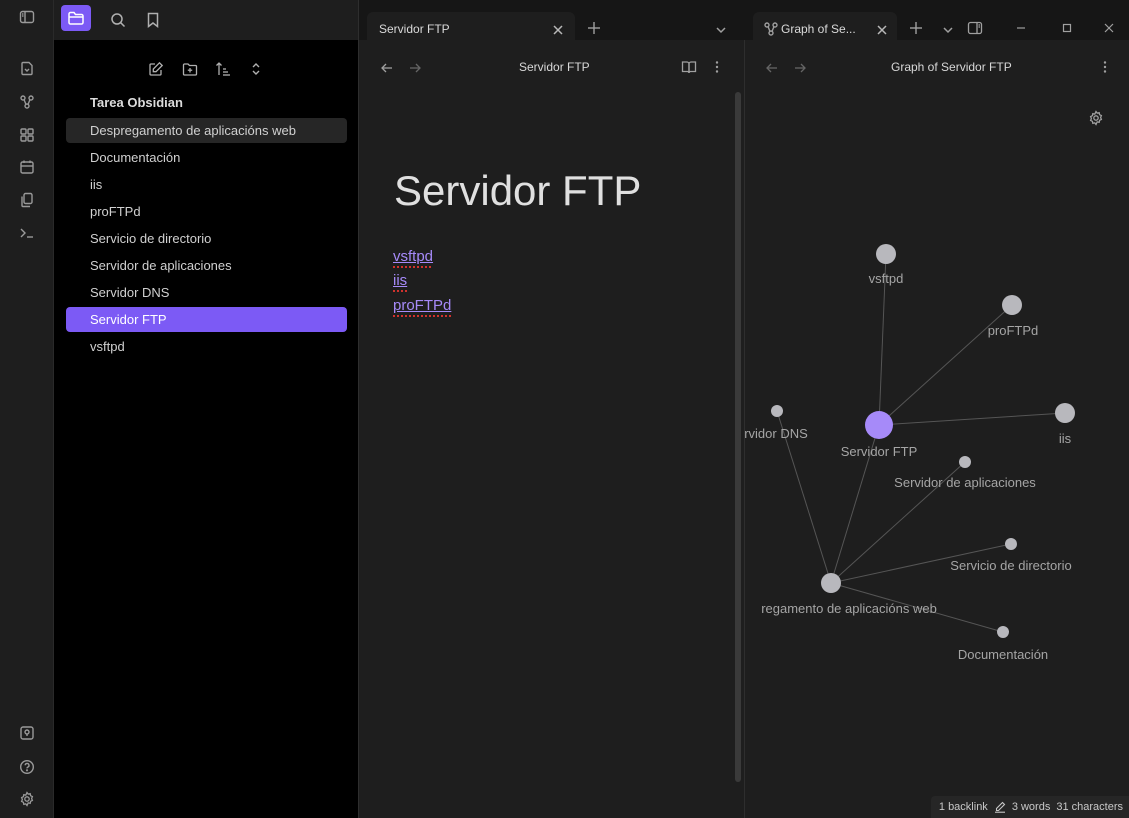 The height and width of the screenshot is (818, 1129). Describe the element at coordinates (118, 20) in the screenshot. I see `search-icon` at that location.